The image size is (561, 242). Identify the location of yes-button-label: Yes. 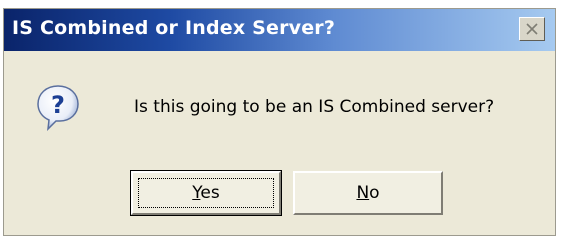
(206, 193).